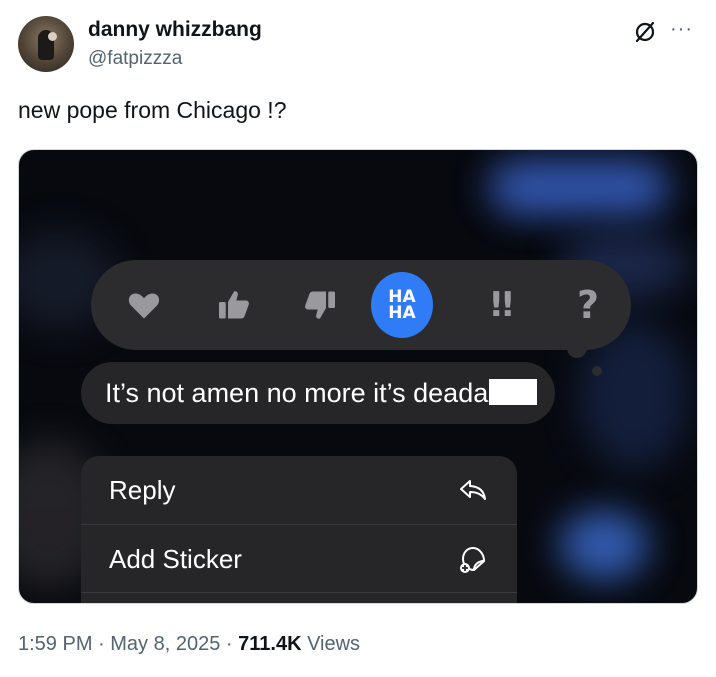 The height and width of the screenshot is (677, 716). I want to click on emphasize-icon: !!, so click(500, 305).